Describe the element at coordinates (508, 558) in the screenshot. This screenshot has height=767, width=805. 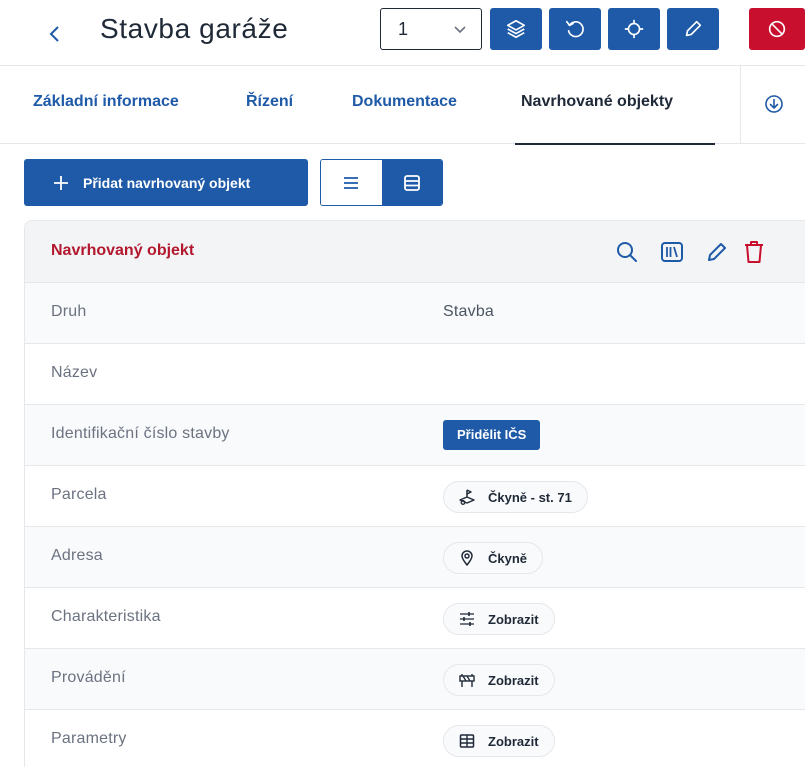
I see `address-chip-label: Čkyně` at that location.